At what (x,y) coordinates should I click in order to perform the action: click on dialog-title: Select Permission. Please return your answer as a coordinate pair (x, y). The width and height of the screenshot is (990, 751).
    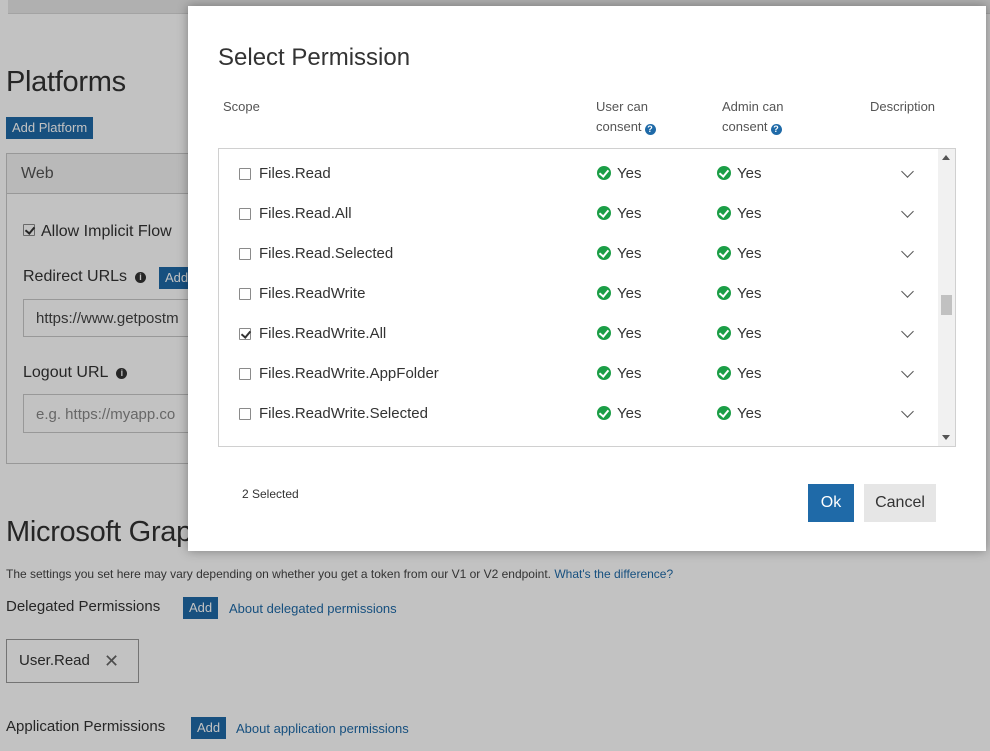
    Looking at the image, I should click on (314, 57).